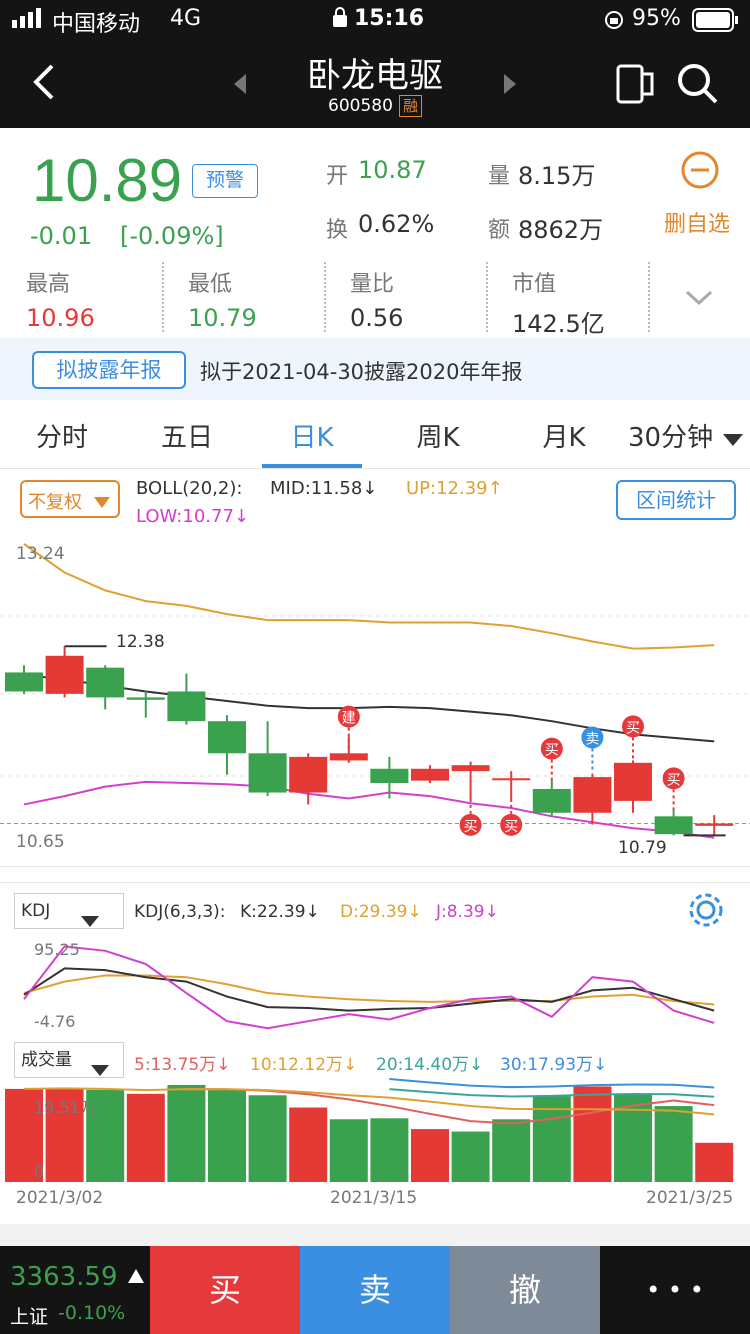 This screenshot has width=750, height=1334. Describe the element at coordinates (592, 740) in the screenshot. I see `trade-marker-label: 卖` at that location.